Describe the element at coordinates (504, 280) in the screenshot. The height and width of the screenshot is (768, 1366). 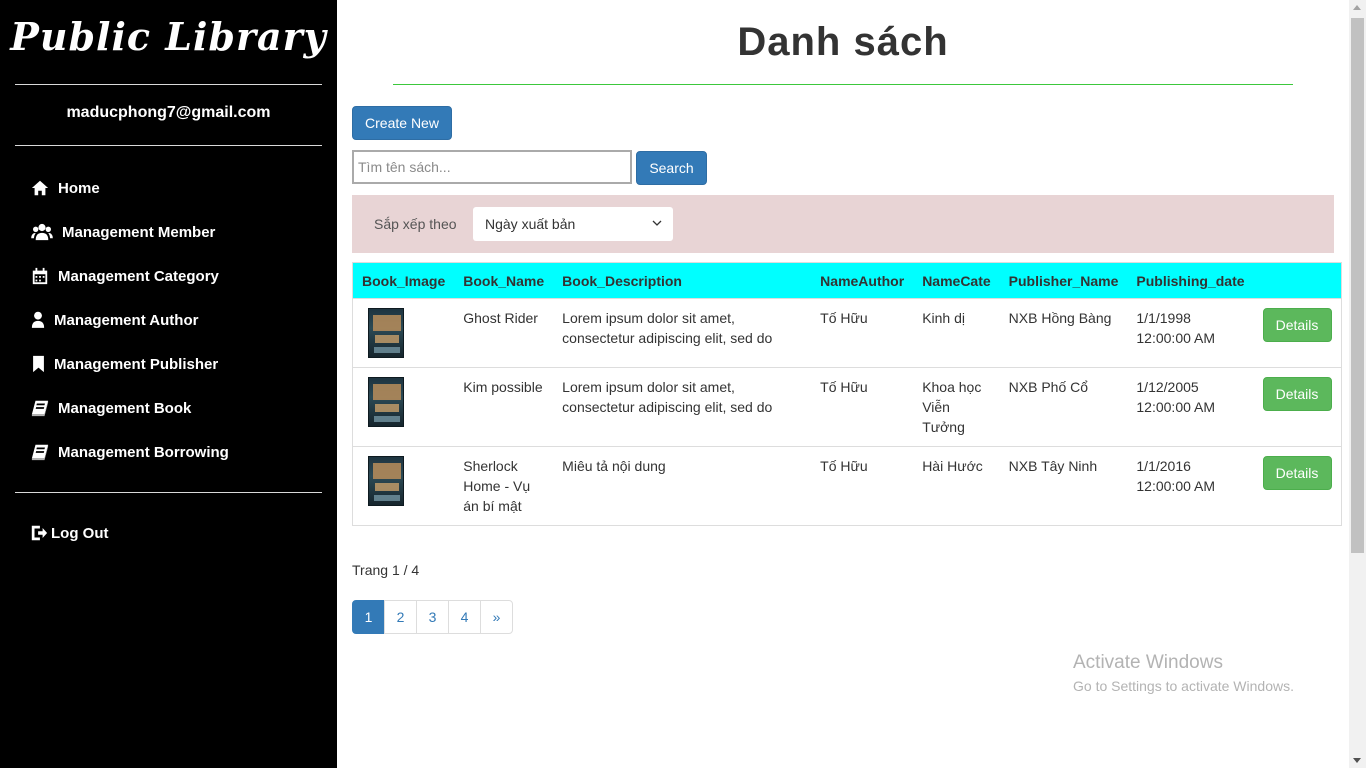
I see `column-header: Book_Name` at that location.